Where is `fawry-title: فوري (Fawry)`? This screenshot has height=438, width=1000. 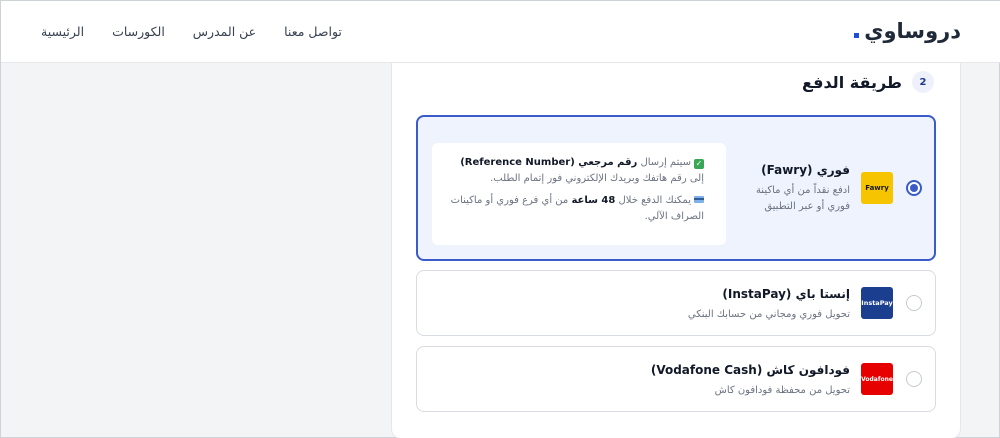 fawry-title: فوري (Fawry) is located at coordinates (805, 170).